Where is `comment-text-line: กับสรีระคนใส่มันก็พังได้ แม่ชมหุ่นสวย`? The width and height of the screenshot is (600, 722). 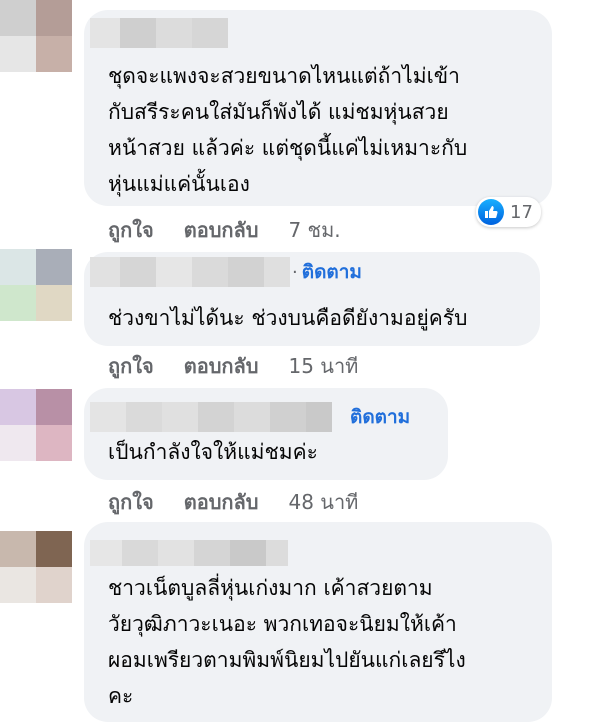
comment-text-line: กับสรีระคนใส่มันก็พังได้ แม่ชมหุ่นสวย is located at coordinates (278, 112).